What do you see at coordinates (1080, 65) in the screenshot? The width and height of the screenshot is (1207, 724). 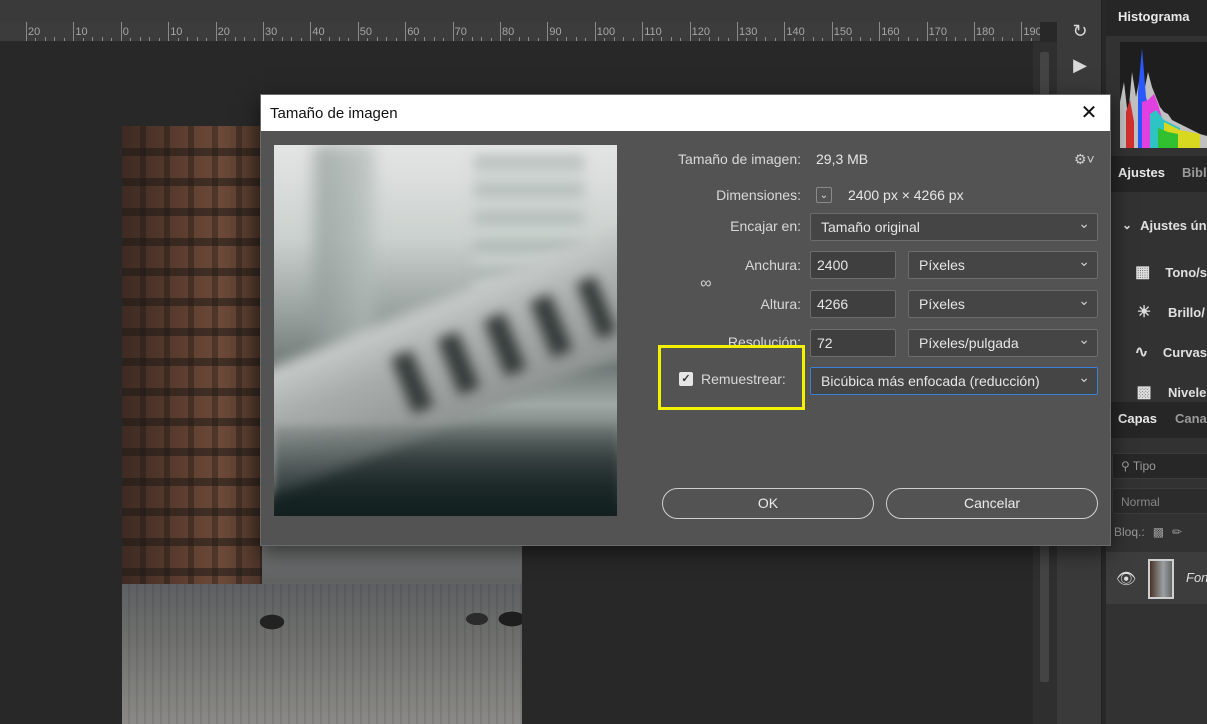 I see `play-actions-icon: ▶` at bounding box center [1080, 65].